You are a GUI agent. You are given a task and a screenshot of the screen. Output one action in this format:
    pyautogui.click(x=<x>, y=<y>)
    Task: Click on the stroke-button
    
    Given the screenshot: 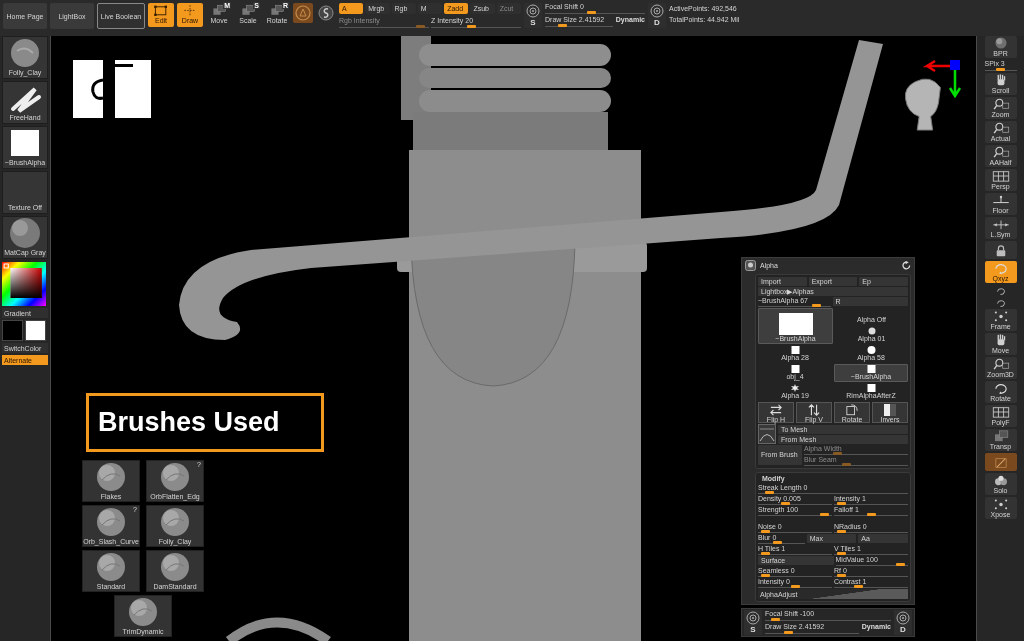 What is the action you would take?
    pyautogui.click(x=326, y=13)
    